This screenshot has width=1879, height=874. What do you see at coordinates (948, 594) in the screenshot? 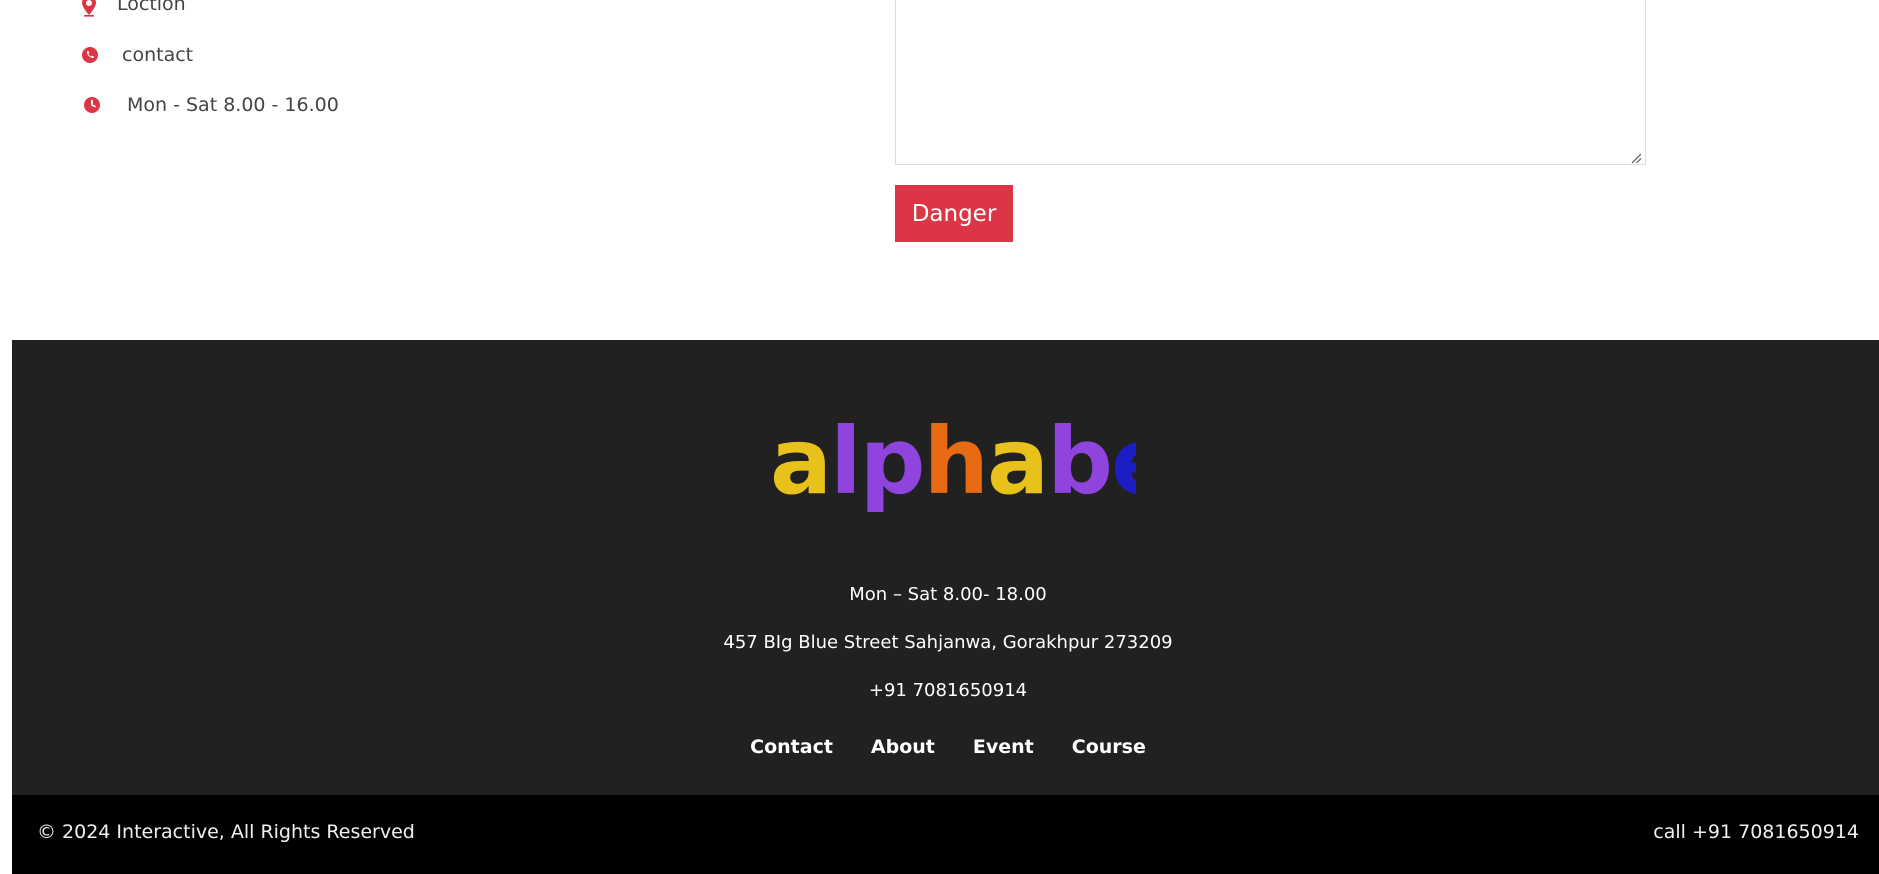
I see `footer-hours: Mon – Sat 8.00- 18.00` at bounding box center [948, 594].